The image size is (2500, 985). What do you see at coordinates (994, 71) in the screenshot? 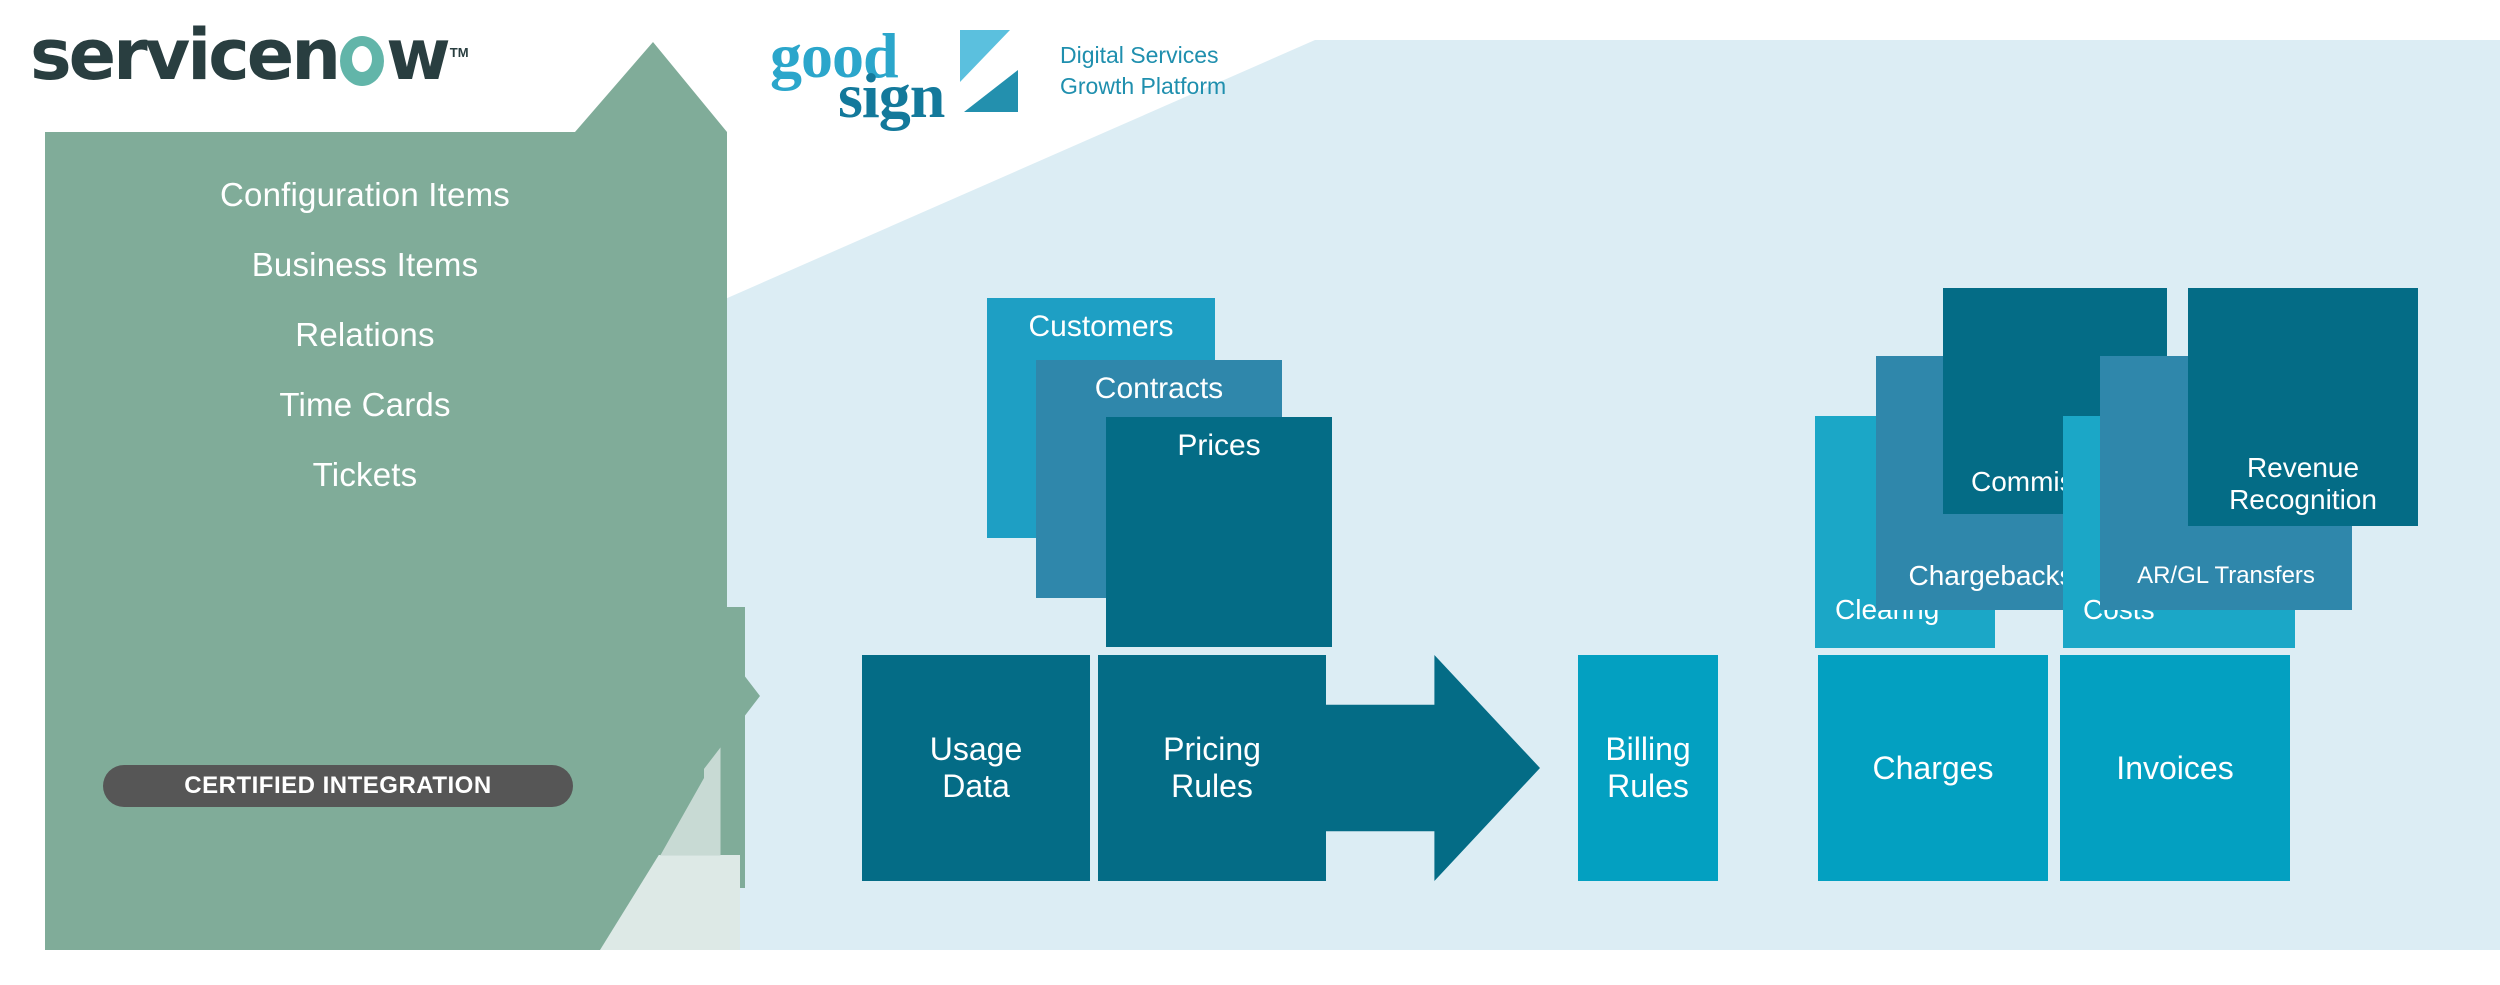
I see `goodsign-checkmark-icon` at bounding box center [994, 71].